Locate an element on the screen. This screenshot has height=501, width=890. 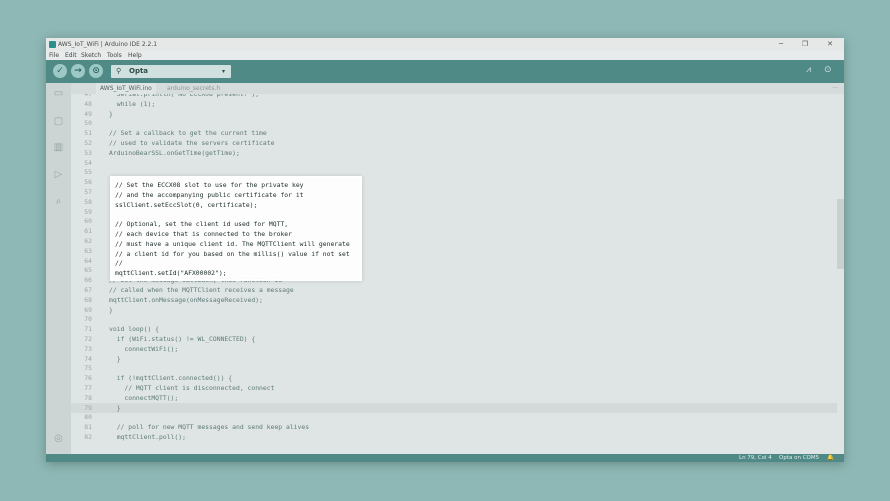
serial-monitor-icon: ⊙ is located at coordinates (828, 70).